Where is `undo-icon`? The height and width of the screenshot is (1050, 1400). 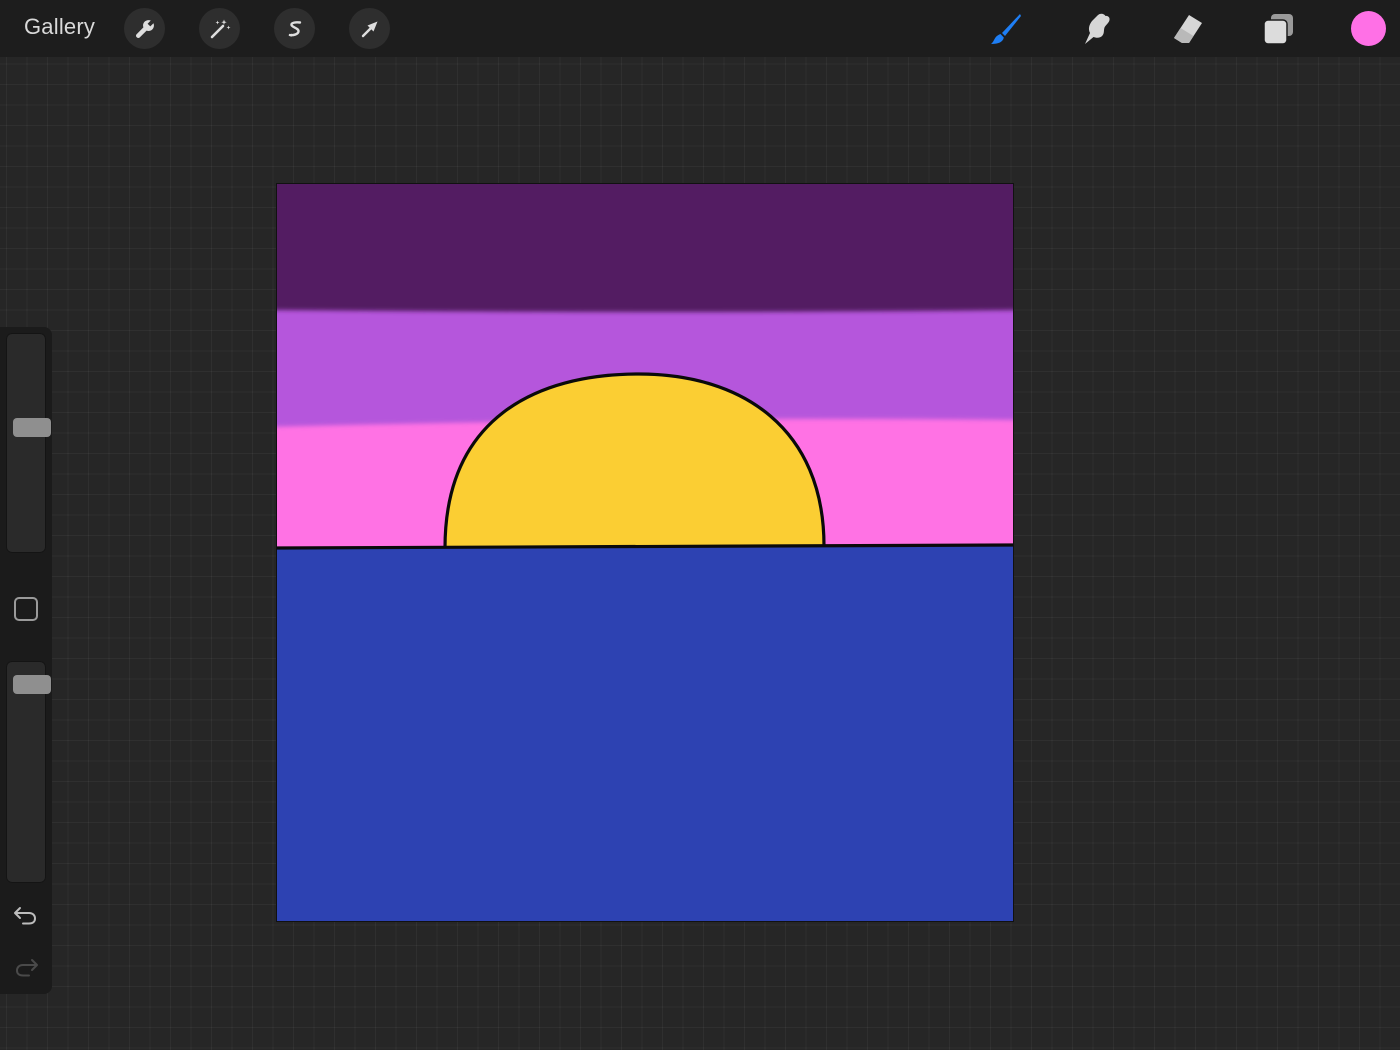
undo-icon is located at coordinates (26, 915).